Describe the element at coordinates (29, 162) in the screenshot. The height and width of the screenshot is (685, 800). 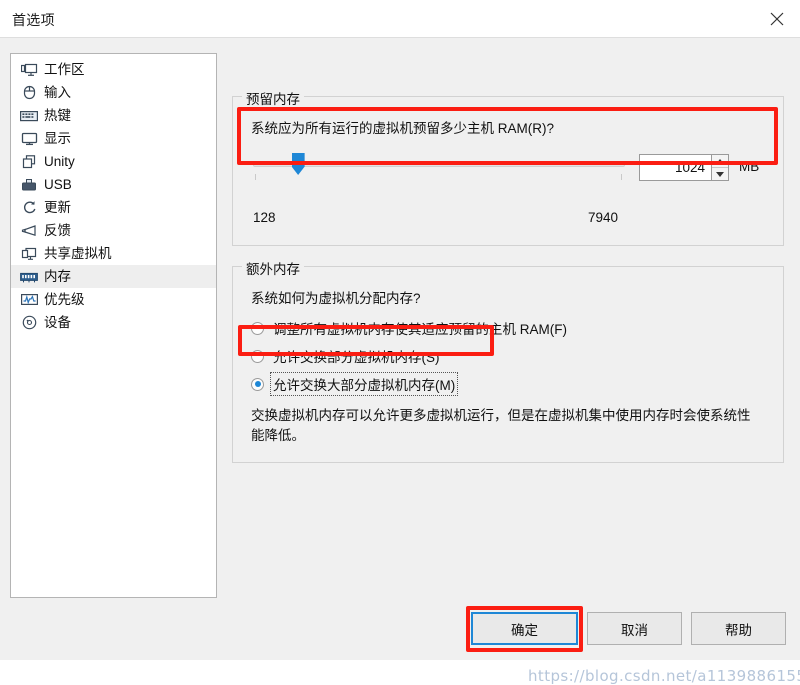
I see `windows-icon` at that location.